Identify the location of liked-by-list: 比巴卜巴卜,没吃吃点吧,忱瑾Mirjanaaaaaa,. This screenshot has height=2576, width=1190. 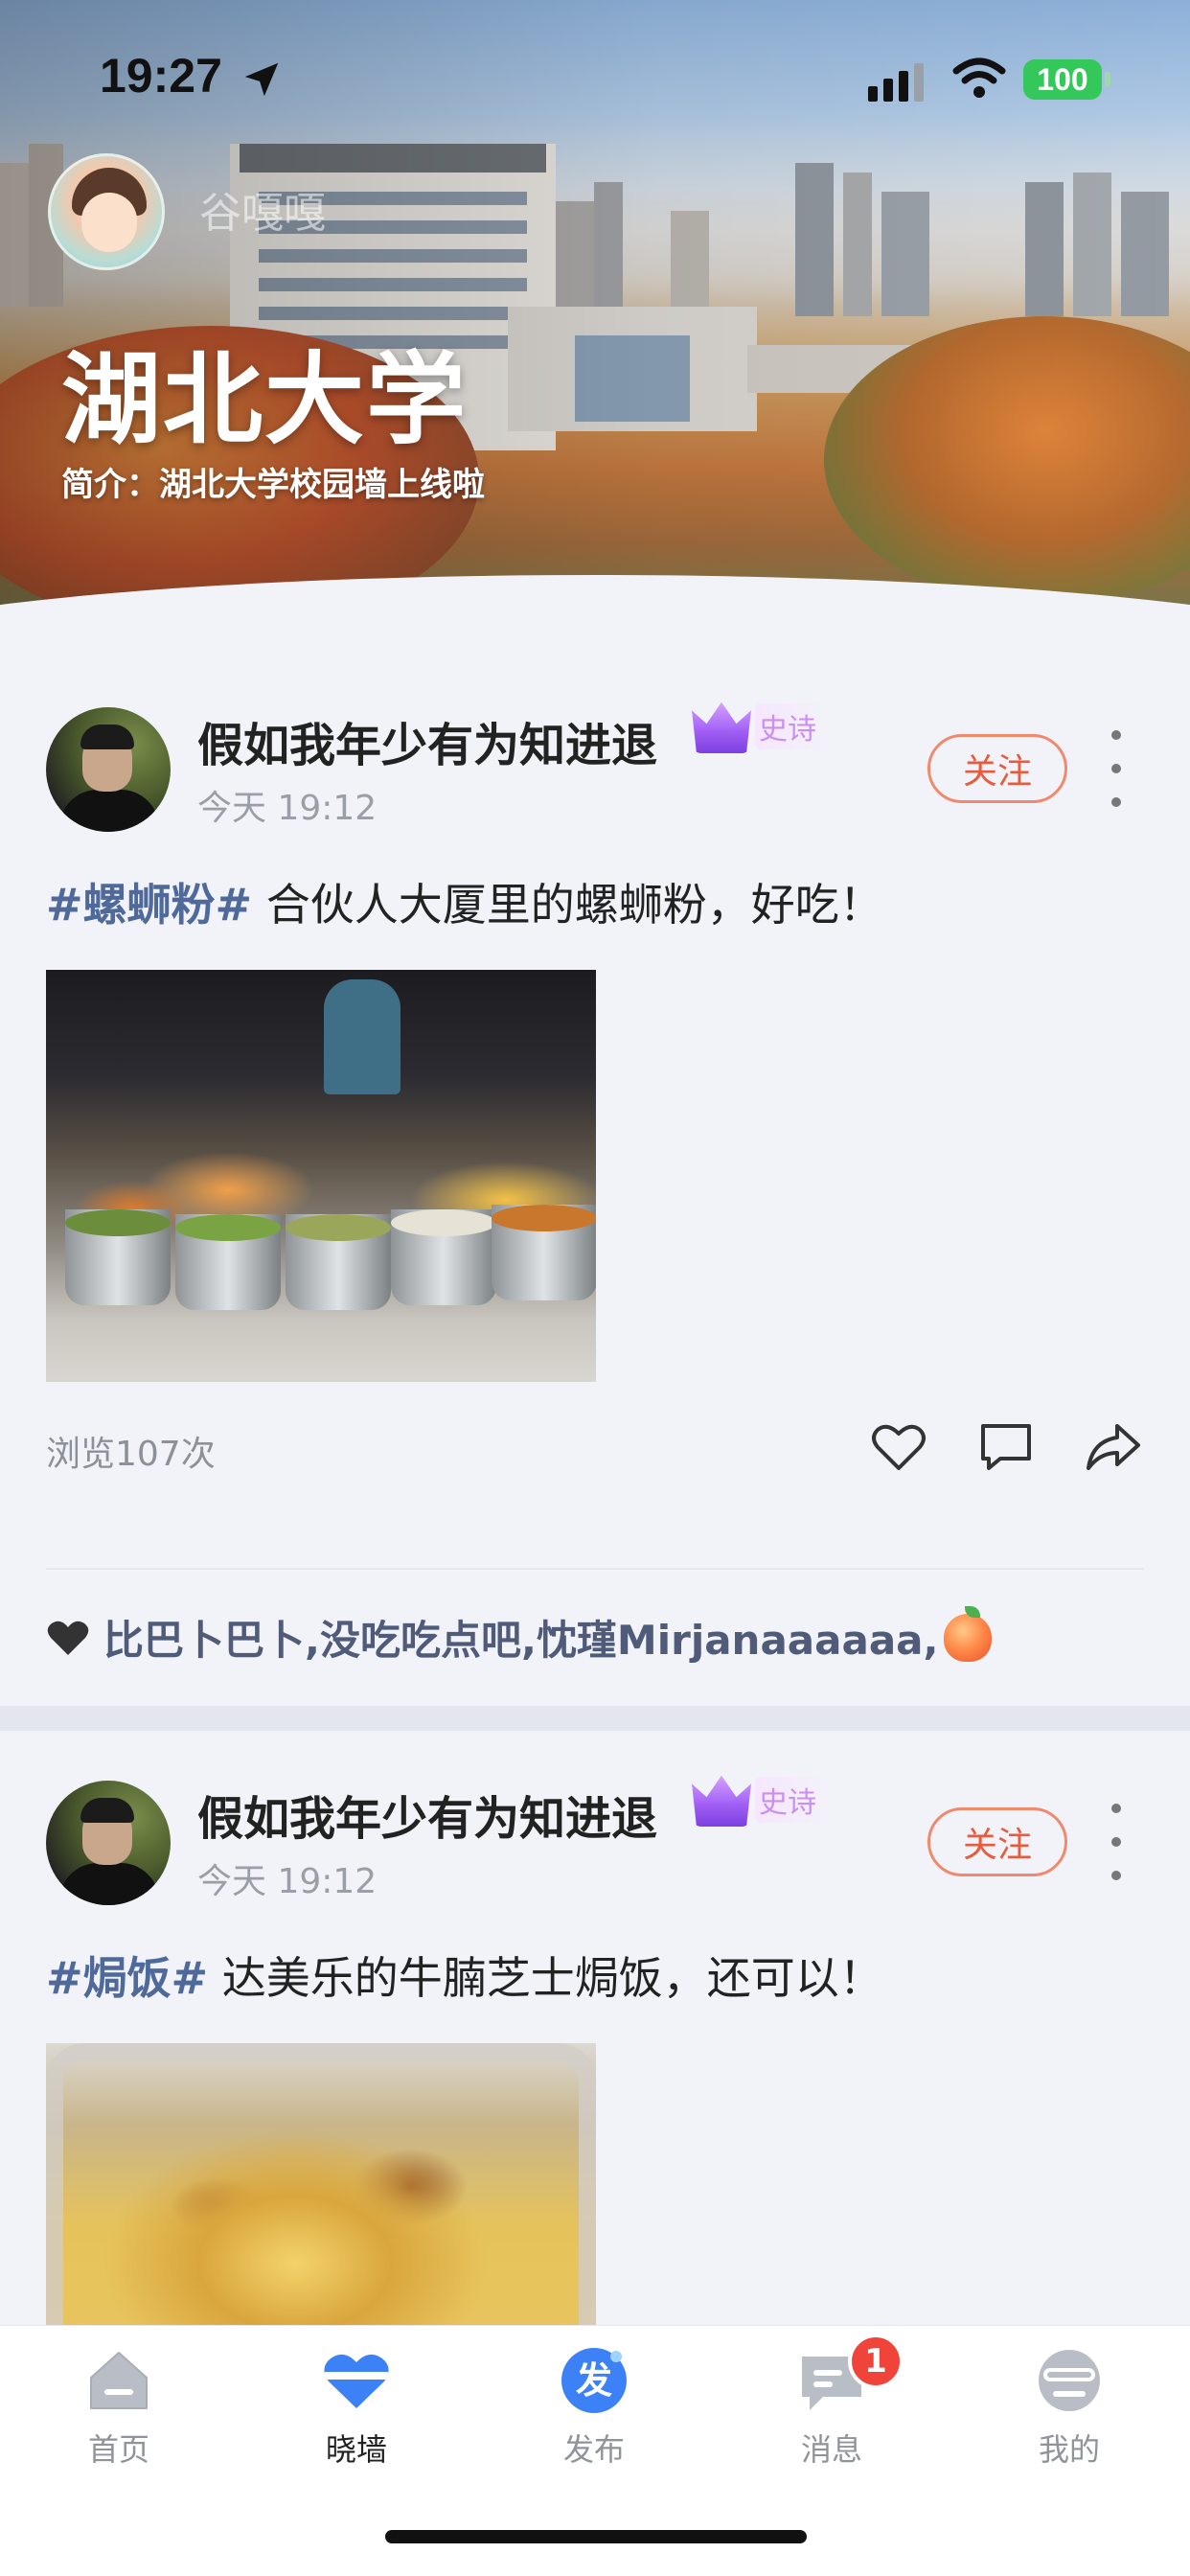
(519, 1636).